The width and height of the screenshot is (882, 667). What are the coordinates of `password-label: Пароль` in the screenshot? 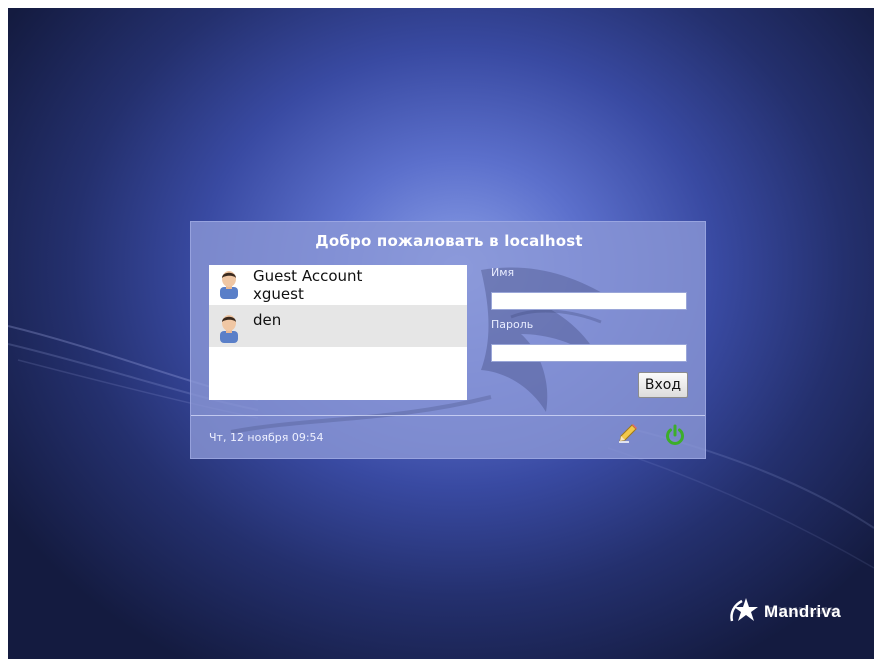 It's located at (512, 324).